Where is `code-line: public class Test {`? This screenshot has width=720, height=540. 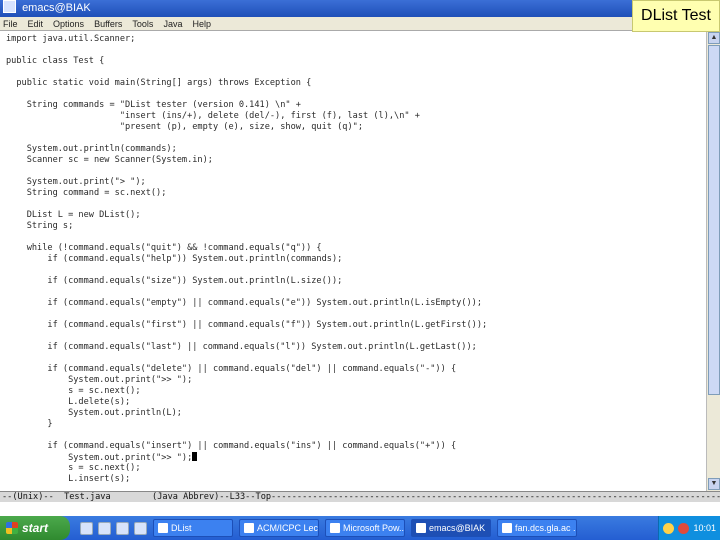 code-line: public class Test { is located at coordinates (55, 61).